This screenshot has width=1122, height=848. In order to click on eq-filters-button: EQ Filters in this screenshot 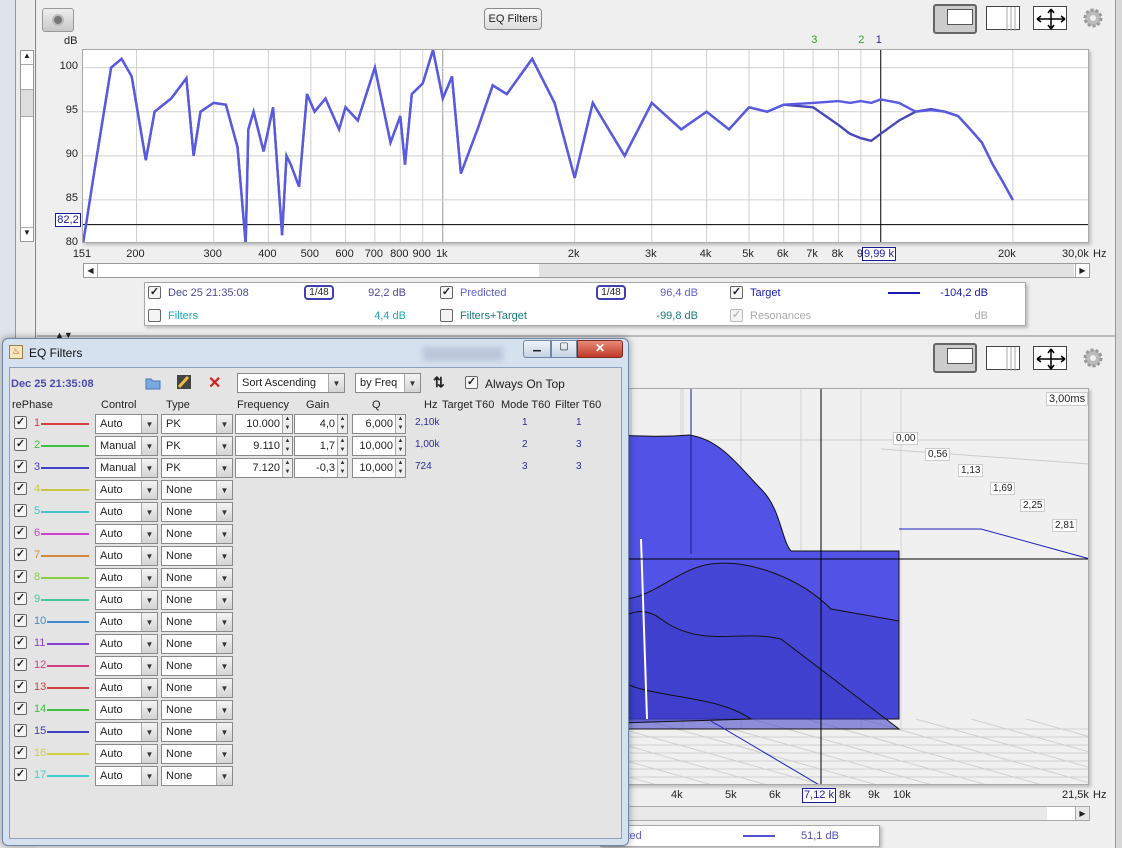, I will do `click(513, 19)`.